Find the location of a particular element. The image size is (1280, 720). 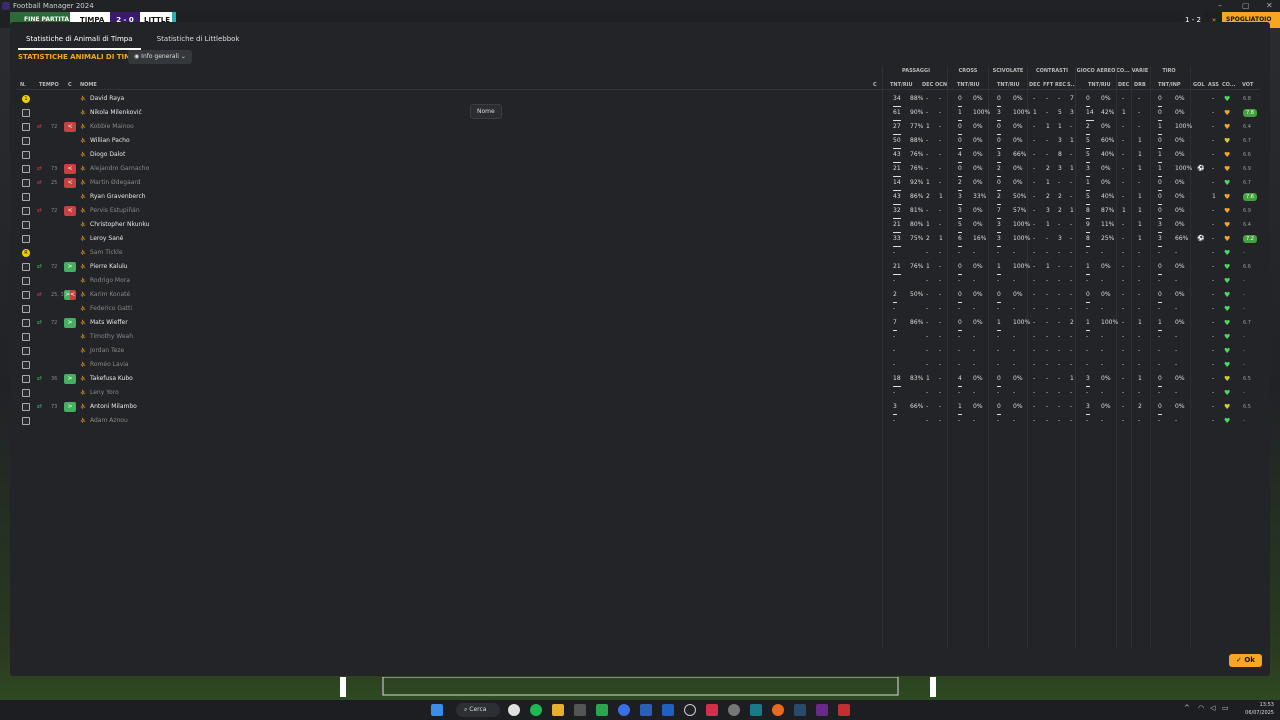

steam-icon is located at coordinates (800, 710).